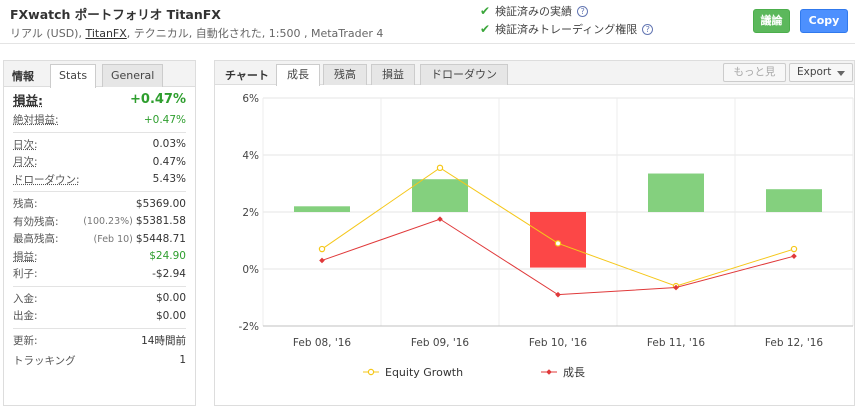  Describe the element at coordinates (250, 99) in the screenshot. I see `y-tick-label: 6%` at that location.